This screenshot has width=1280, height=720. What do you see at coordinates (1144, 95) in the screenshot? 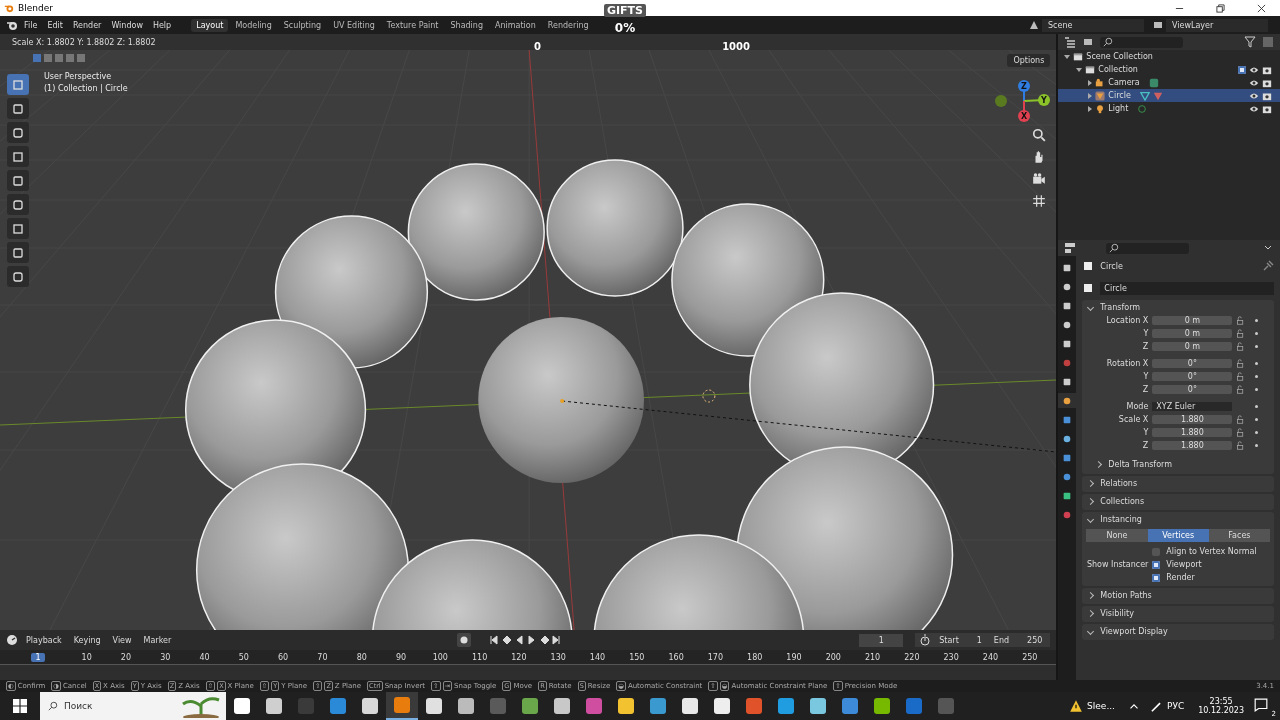
I see `mesh-data-icon` at bounding box center [1144, 95].